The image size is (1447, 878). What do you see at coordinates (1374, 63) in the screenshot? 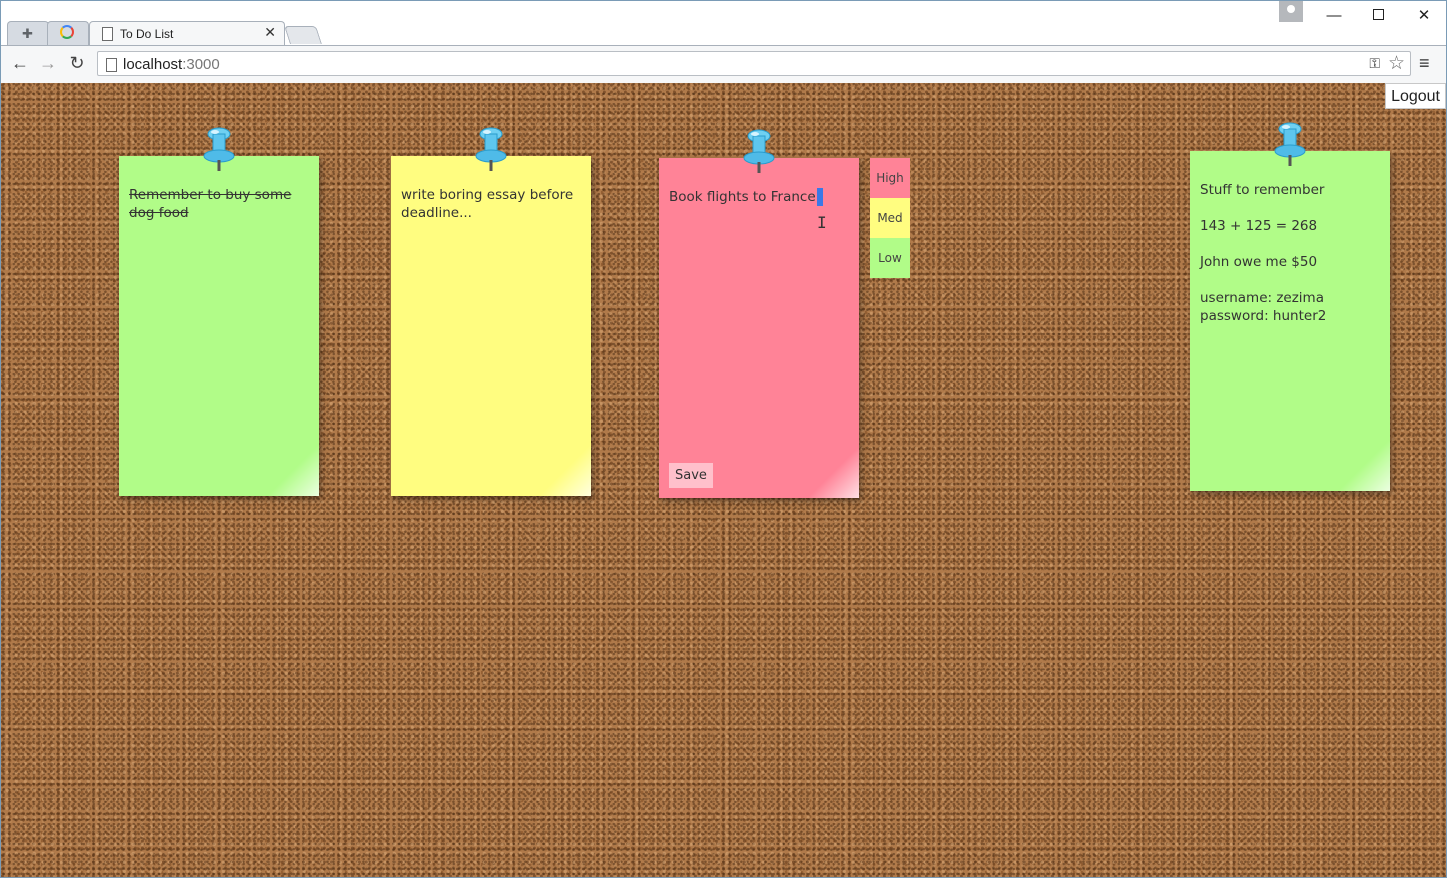
I see `key-icon: ⚿` at bounding box center [1374, 63].